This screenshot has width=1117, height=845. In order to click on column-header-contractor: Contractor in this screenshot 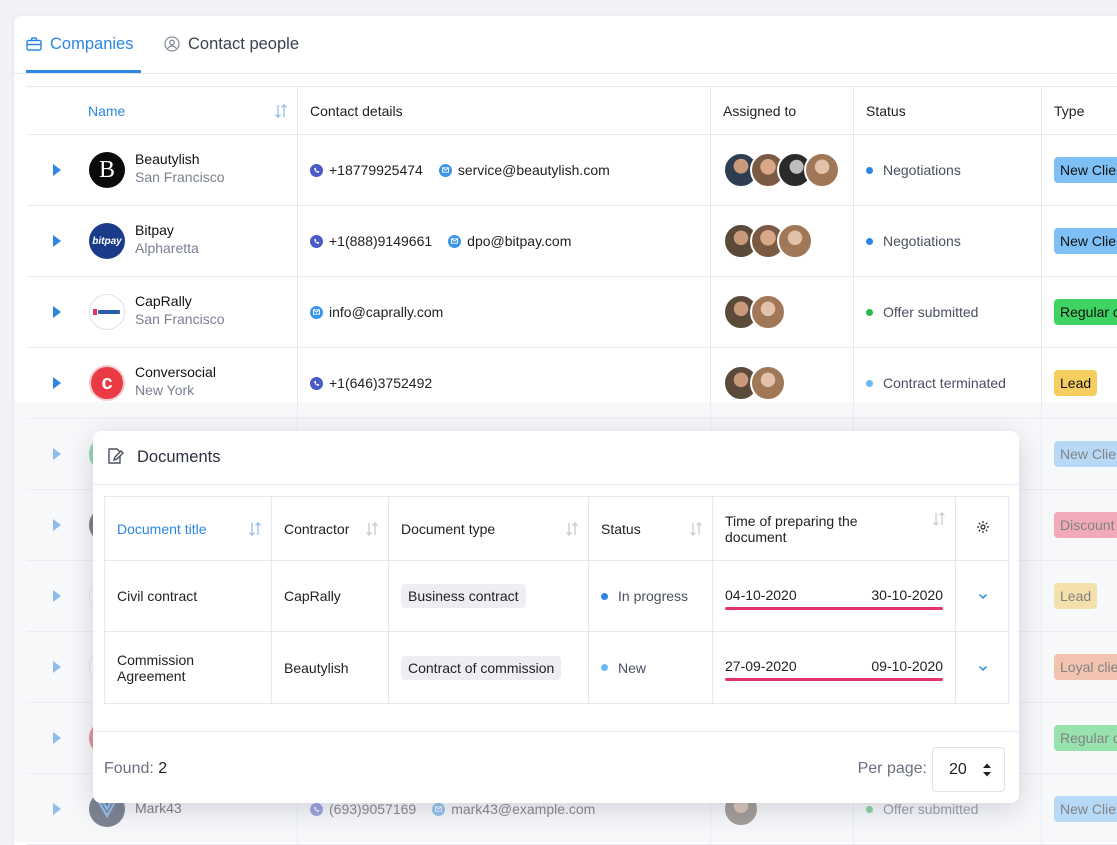, I will do `click(330, 528)`.